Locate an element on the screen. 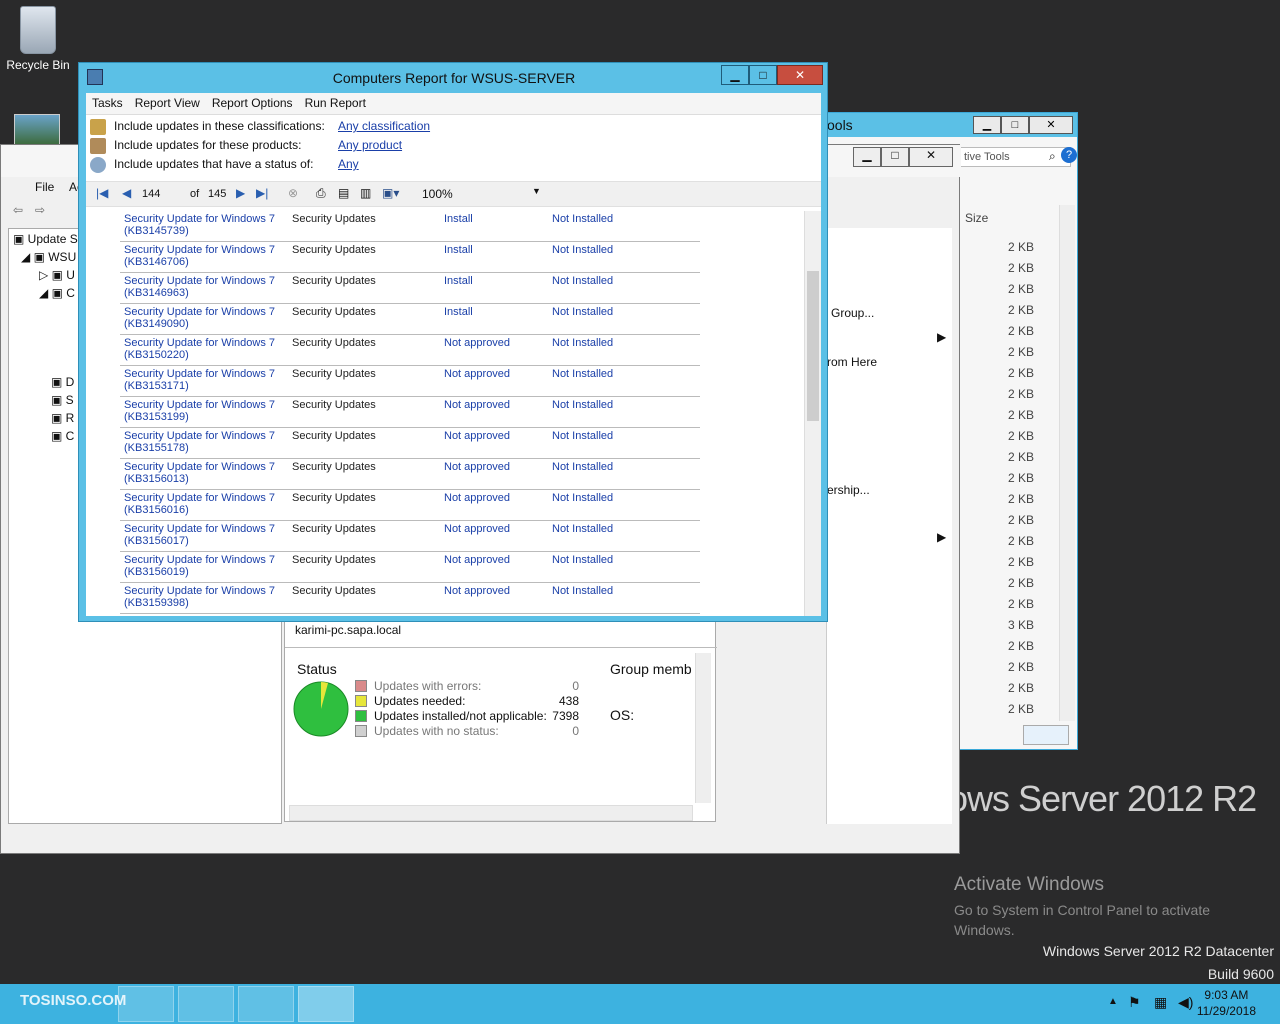  report-maximize-button: □ is located at coordinates (763, 75).